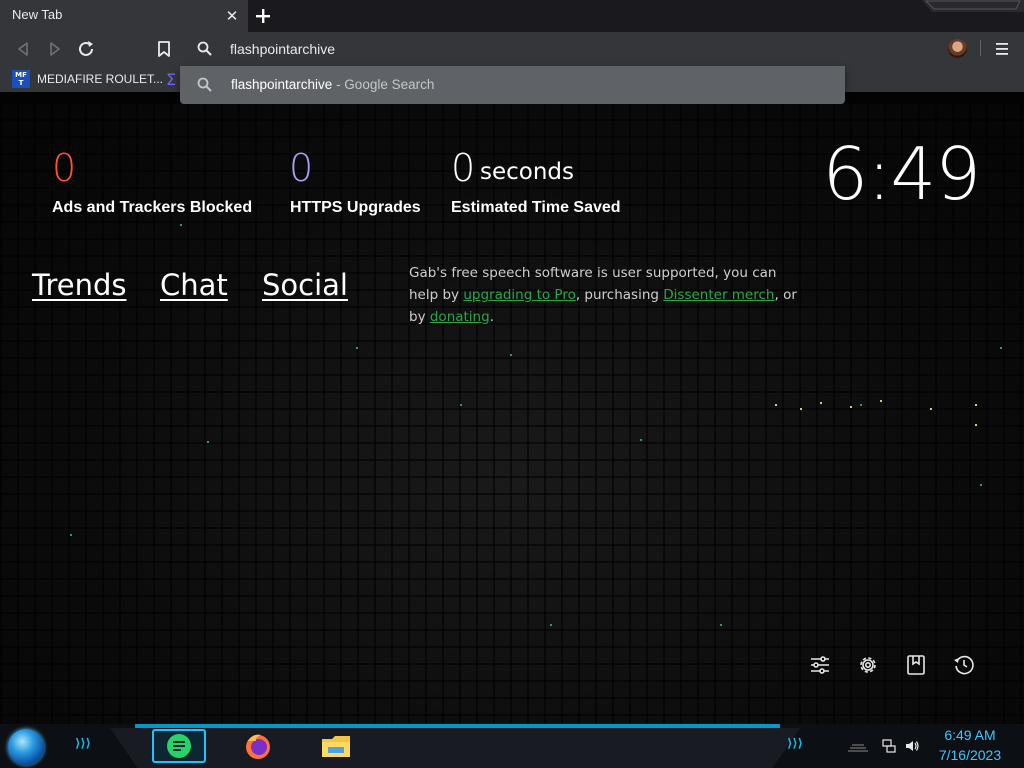 Image resolution: width=1024 pixels, height=768 pixels. Describe the element at coordinates (79, 285) in the screenshot. I see `trends-link: Trends` at that location.